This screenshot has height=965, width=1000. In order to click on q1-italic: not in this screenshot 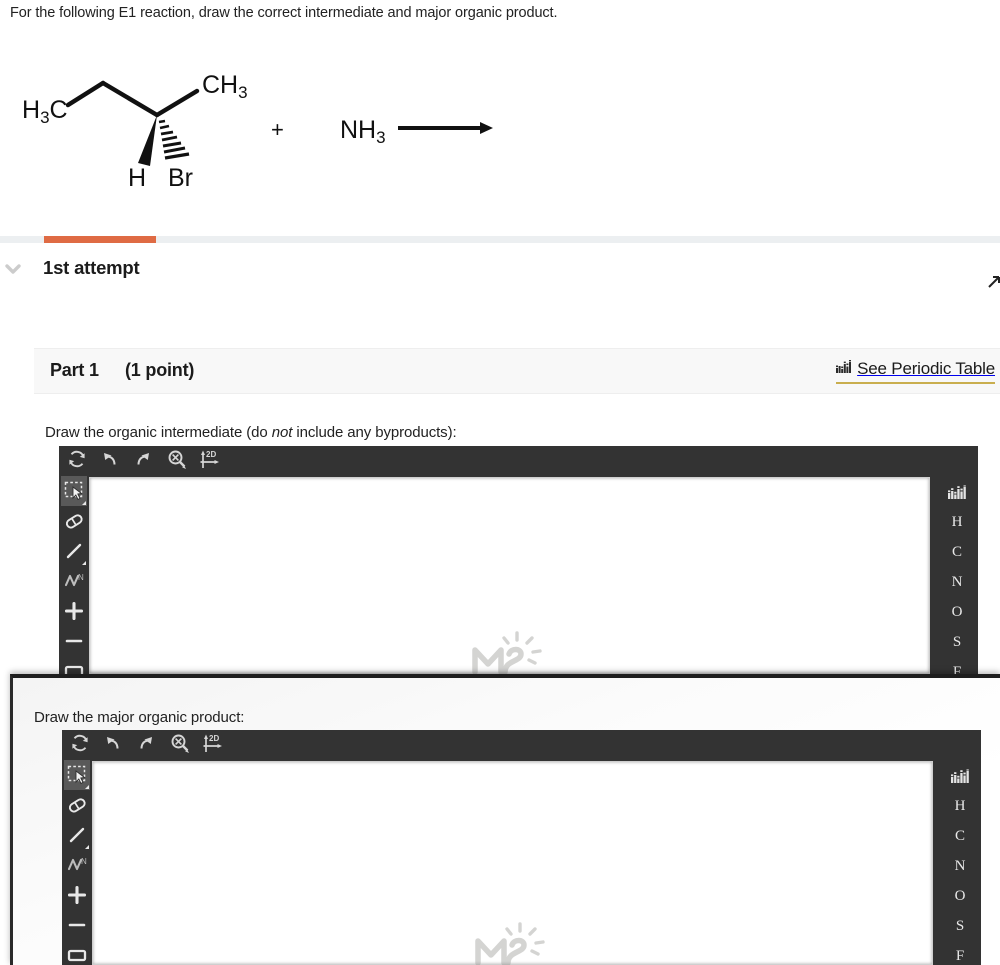, I will do `click(282, 432)`.